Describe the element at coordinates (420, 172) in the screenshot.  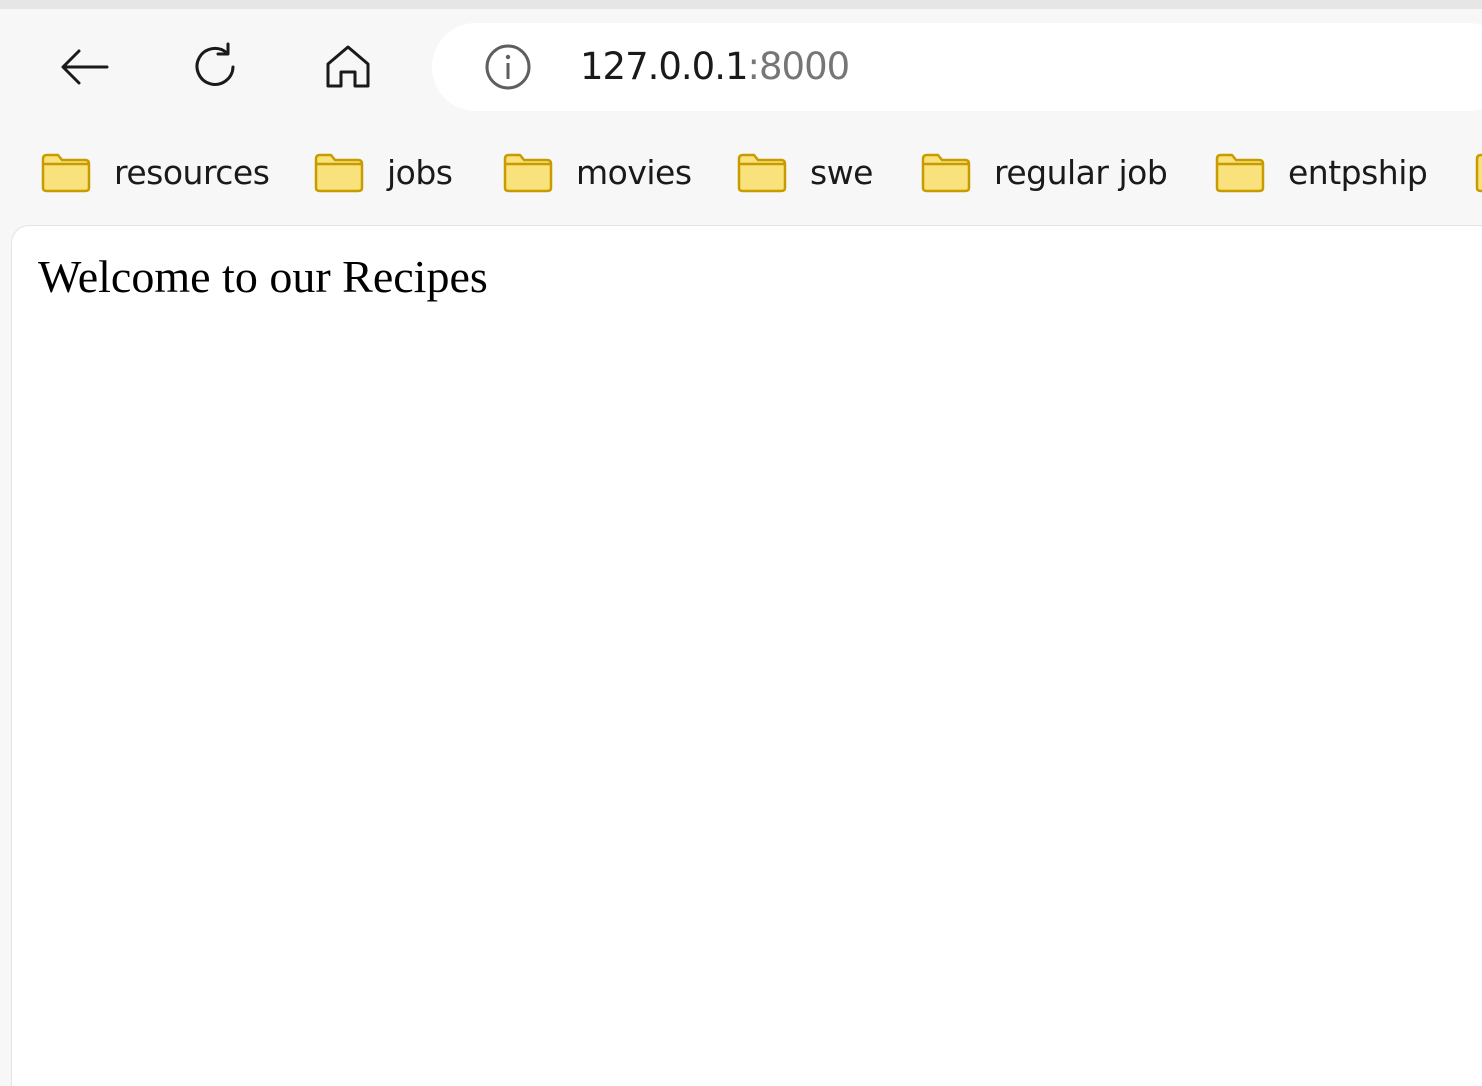
I see `bookmark-label: jobs` at that location.